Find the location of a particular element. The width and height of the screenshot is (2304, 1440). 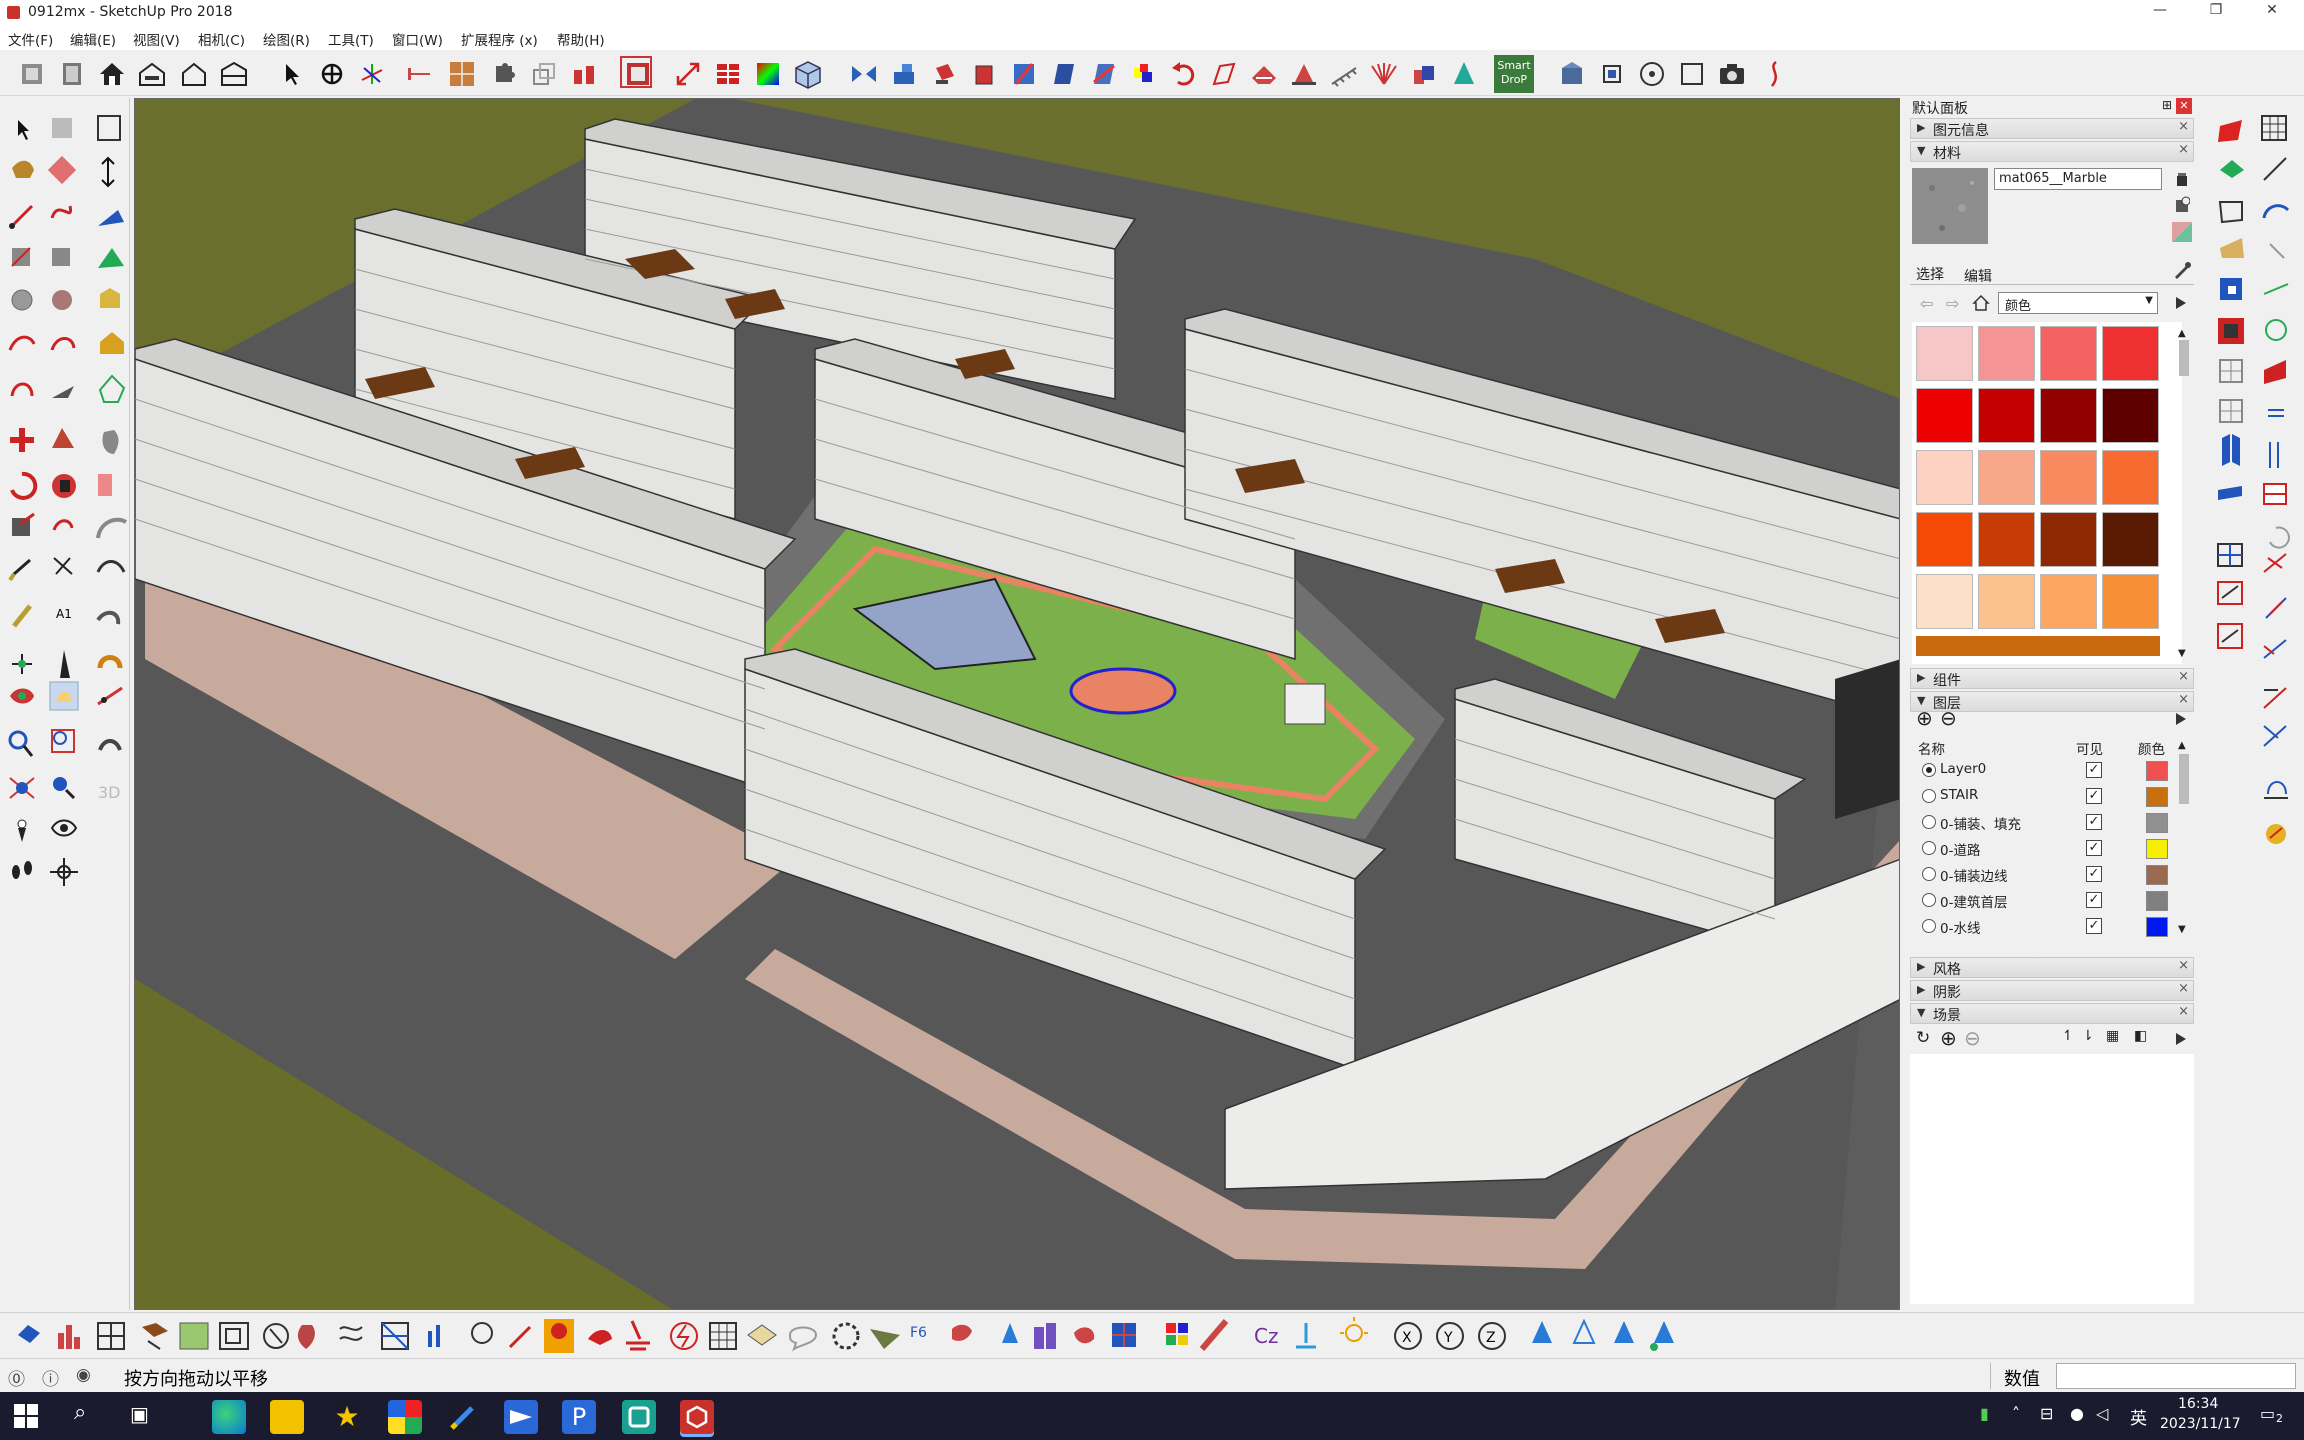

input-method: 英 is located at coordinates (2138, 1416).